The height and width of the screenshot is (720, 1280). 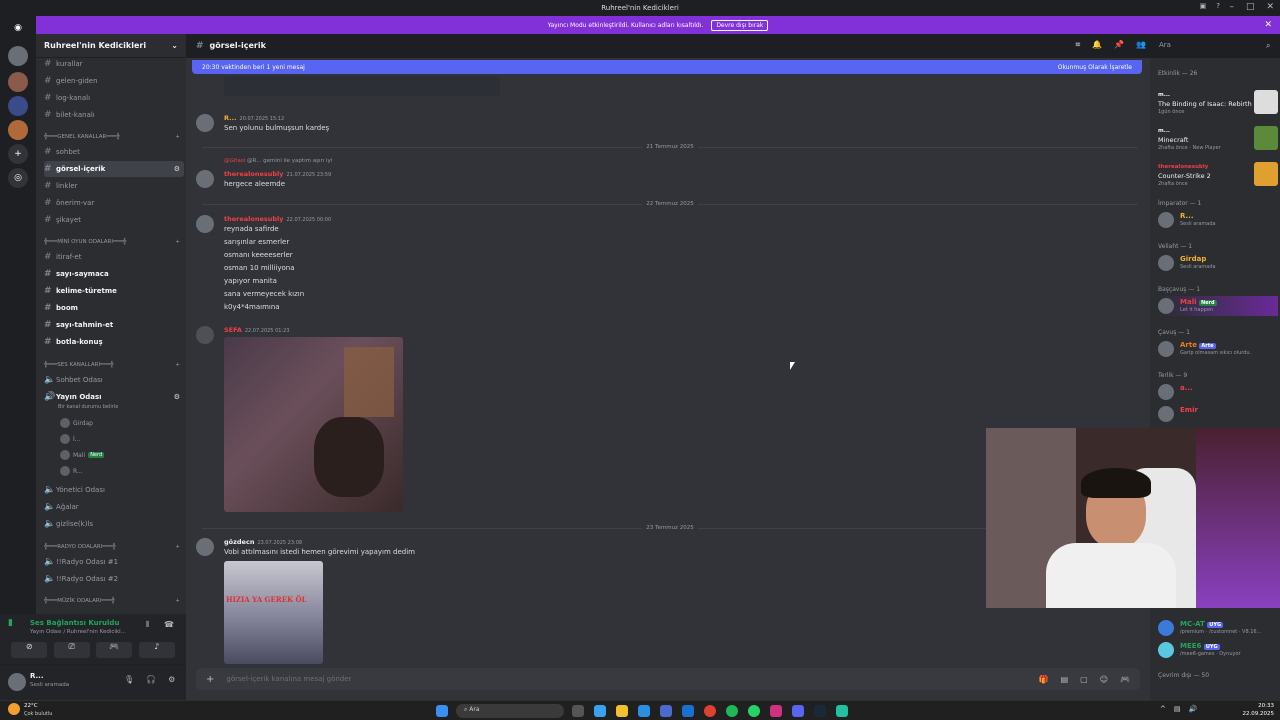 What do you see at coordinates (18, 154) in the screenshot?
I see `add-server-icon: +` at bounding box center [18, 154].